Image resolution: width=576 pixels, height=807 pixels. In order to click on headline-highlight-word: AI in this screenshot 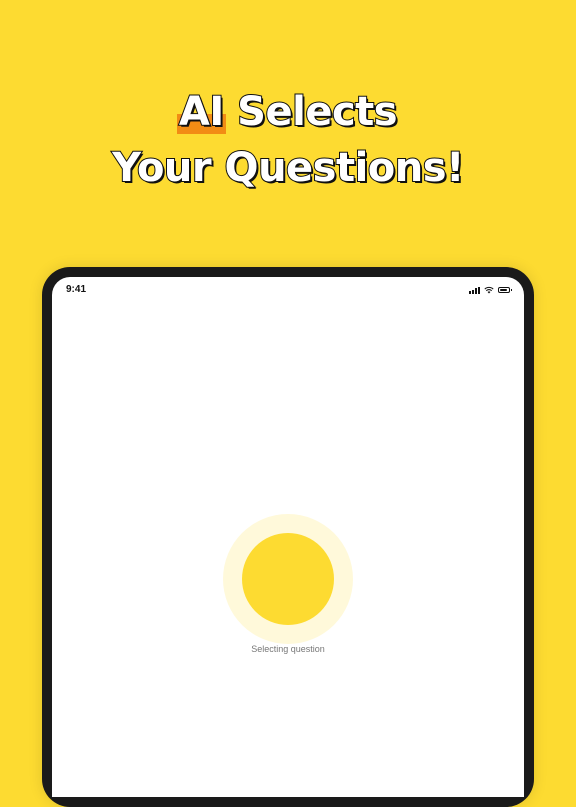, I will do `click(201, 112)`.